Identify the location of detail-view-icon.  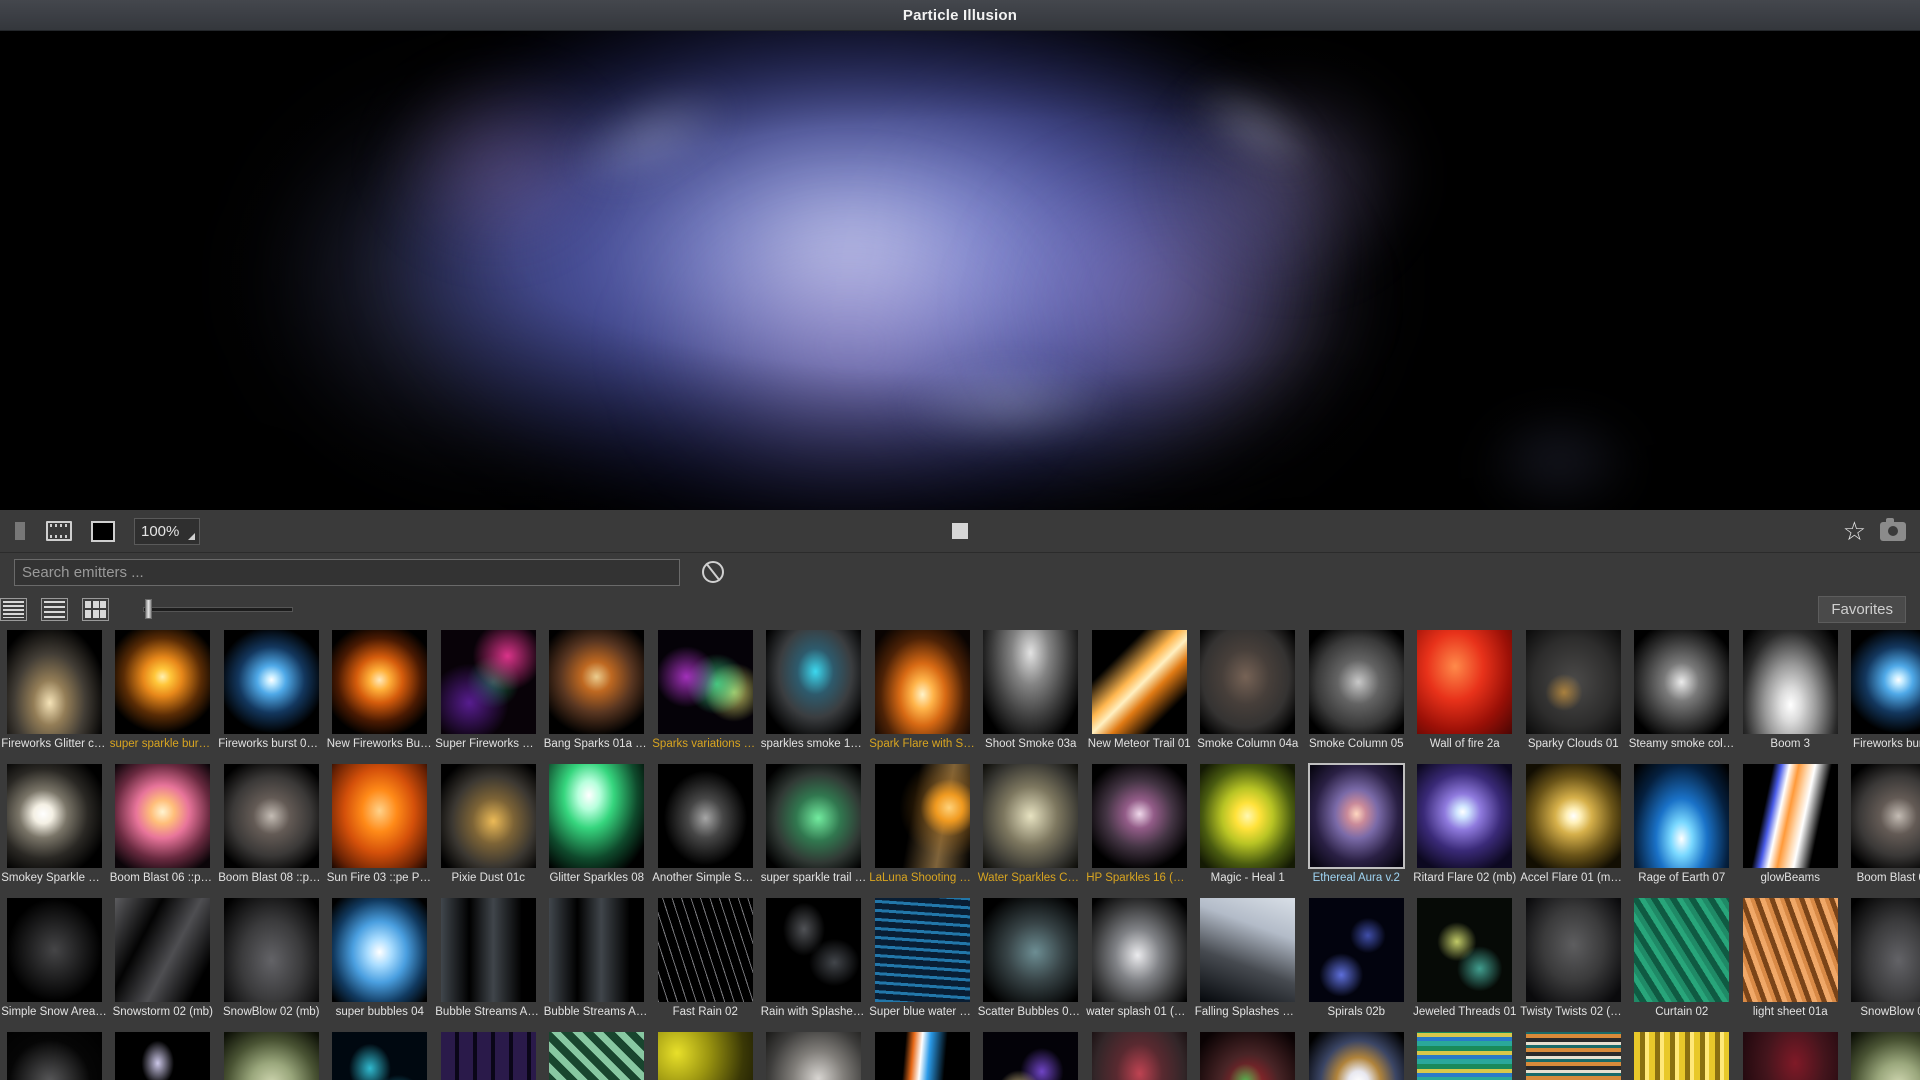
(54, 609).